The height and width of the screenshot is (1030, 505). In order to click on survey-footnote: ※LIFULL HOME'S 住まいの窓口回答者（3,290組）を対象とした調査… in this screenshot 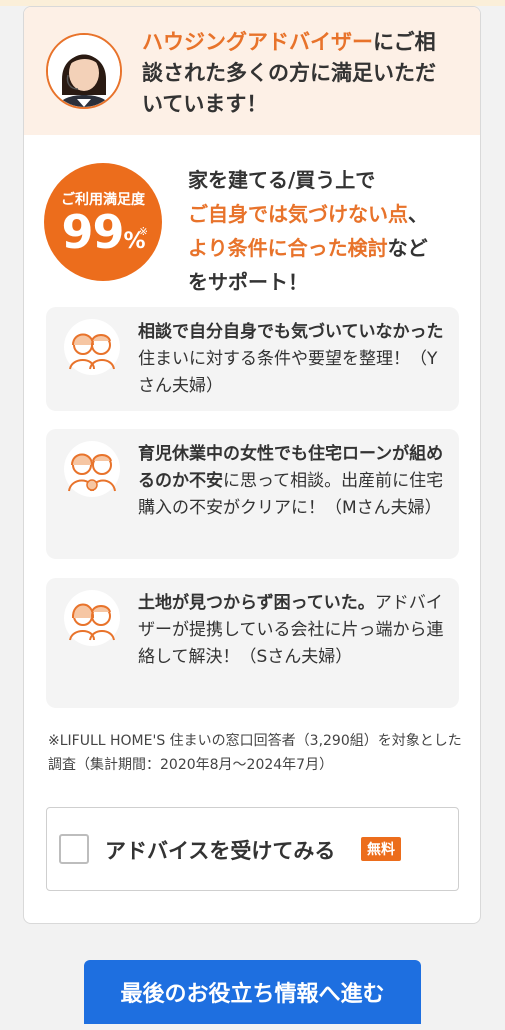, I will do `click(255, 753)`.